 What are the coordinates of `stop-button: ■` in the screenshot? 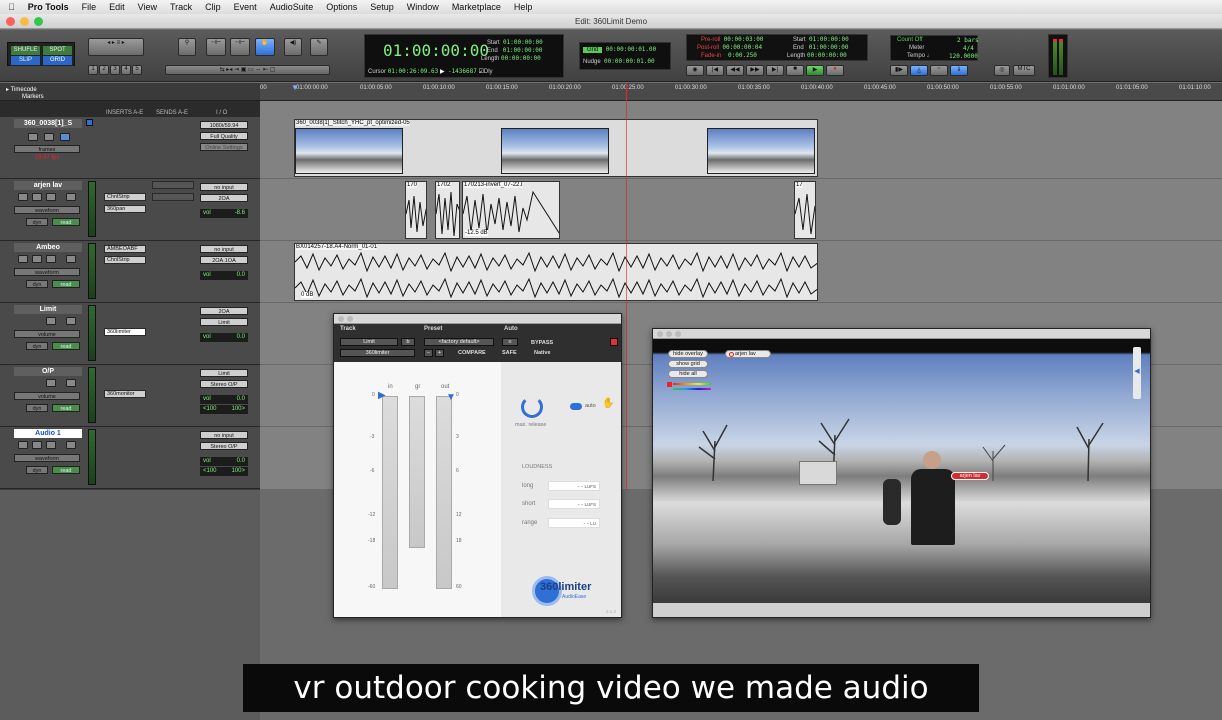 It's located at (795, 70).